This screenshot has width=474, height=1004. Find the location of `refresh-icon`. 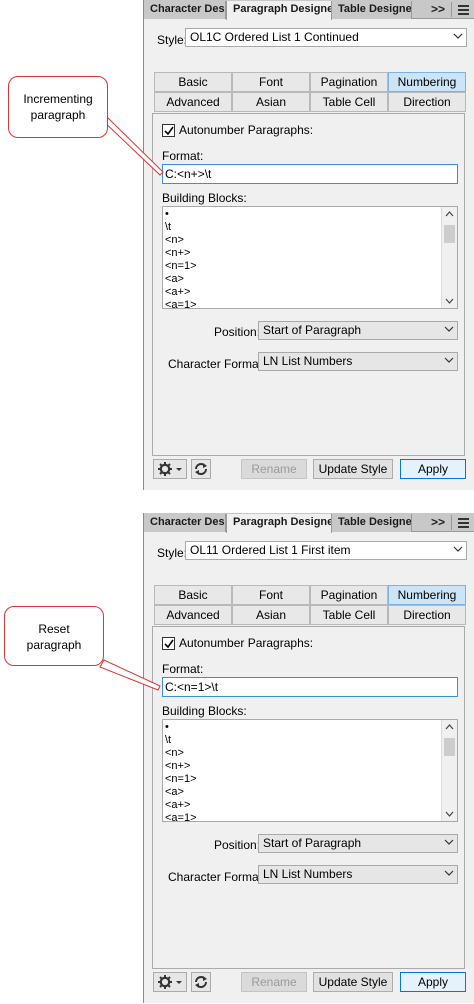

refresh-icon is located at coordinates (201, 982).